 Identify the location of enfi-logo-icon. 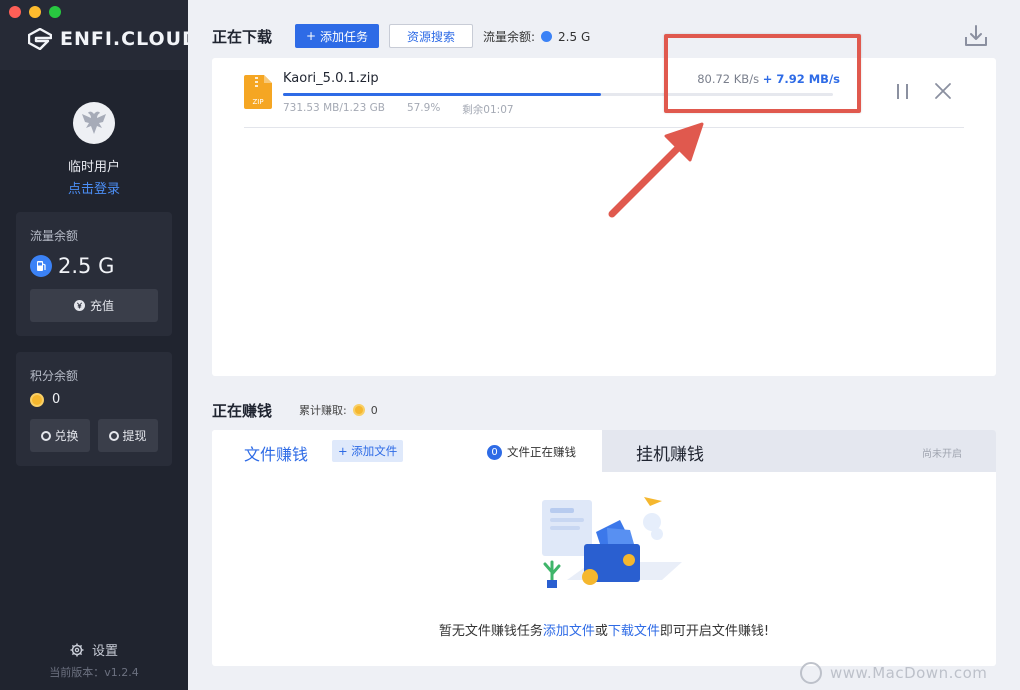
(40, 39).